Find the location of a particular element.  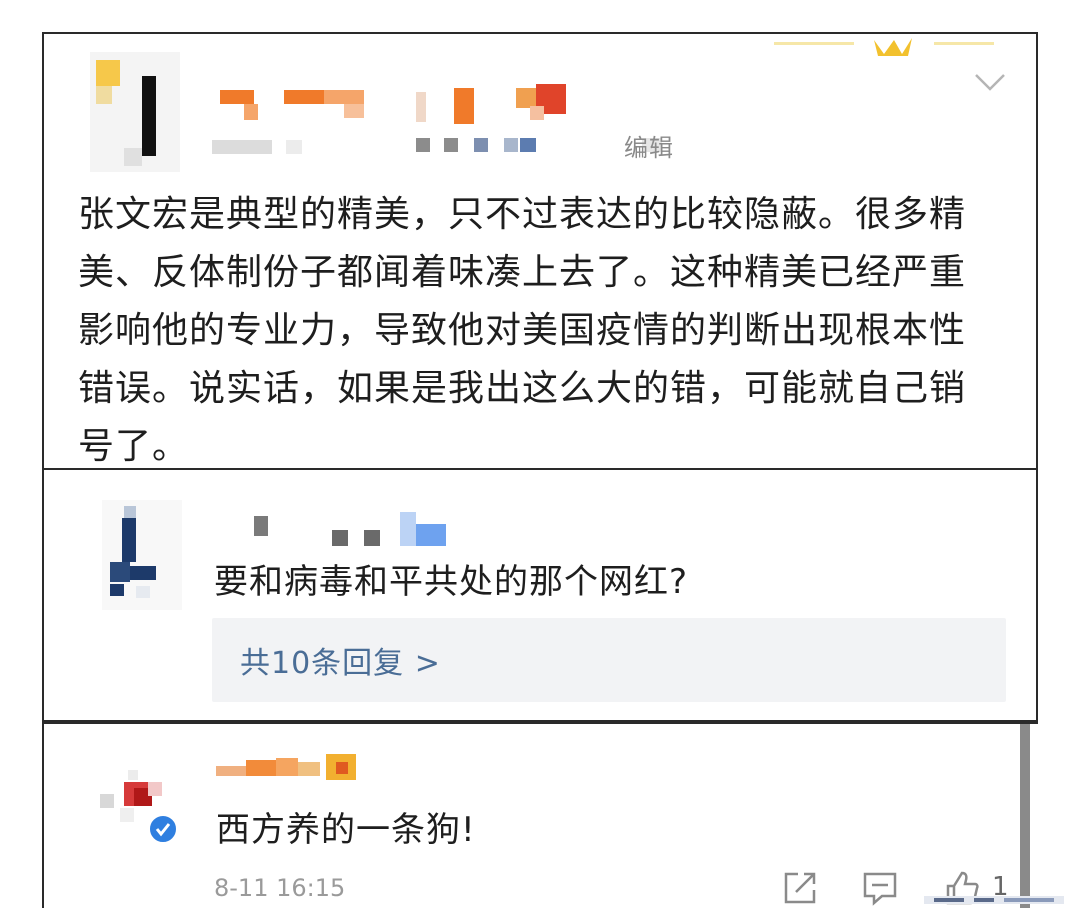

scrollbar is located at coordinates (1025, 816).